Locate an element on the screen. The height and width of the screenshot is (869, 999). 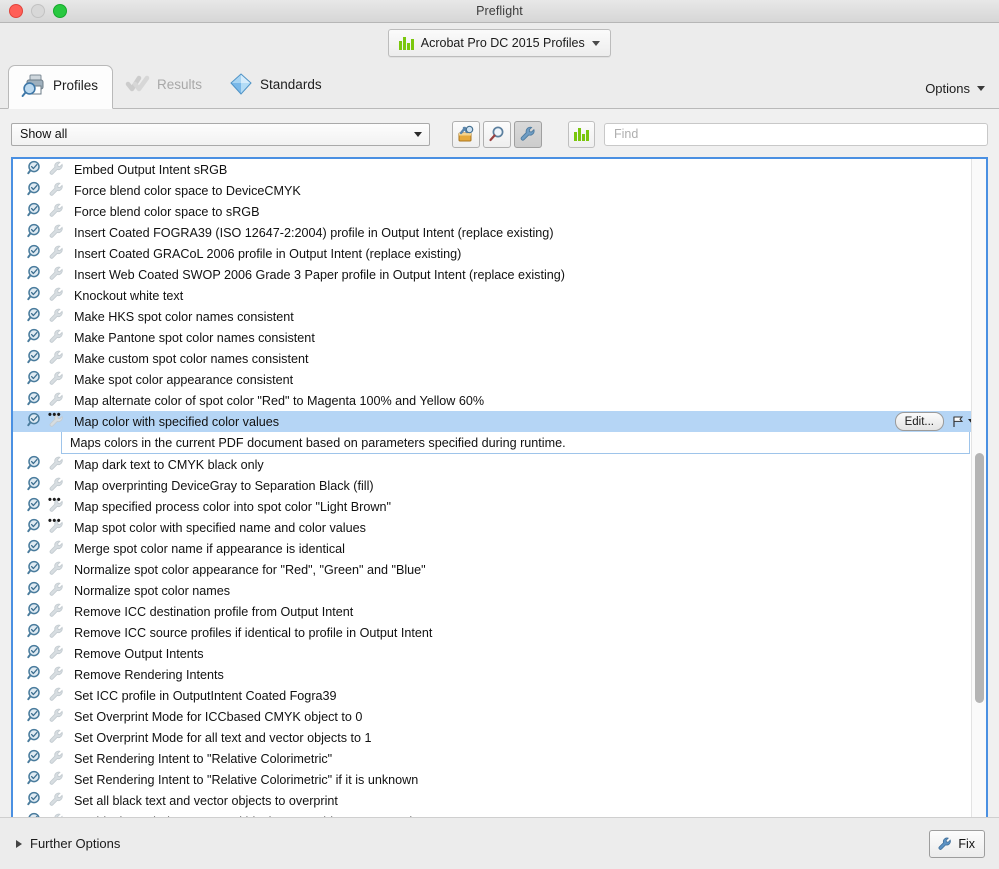
fix-button-label: Fix is located at coordinates (966, 843).